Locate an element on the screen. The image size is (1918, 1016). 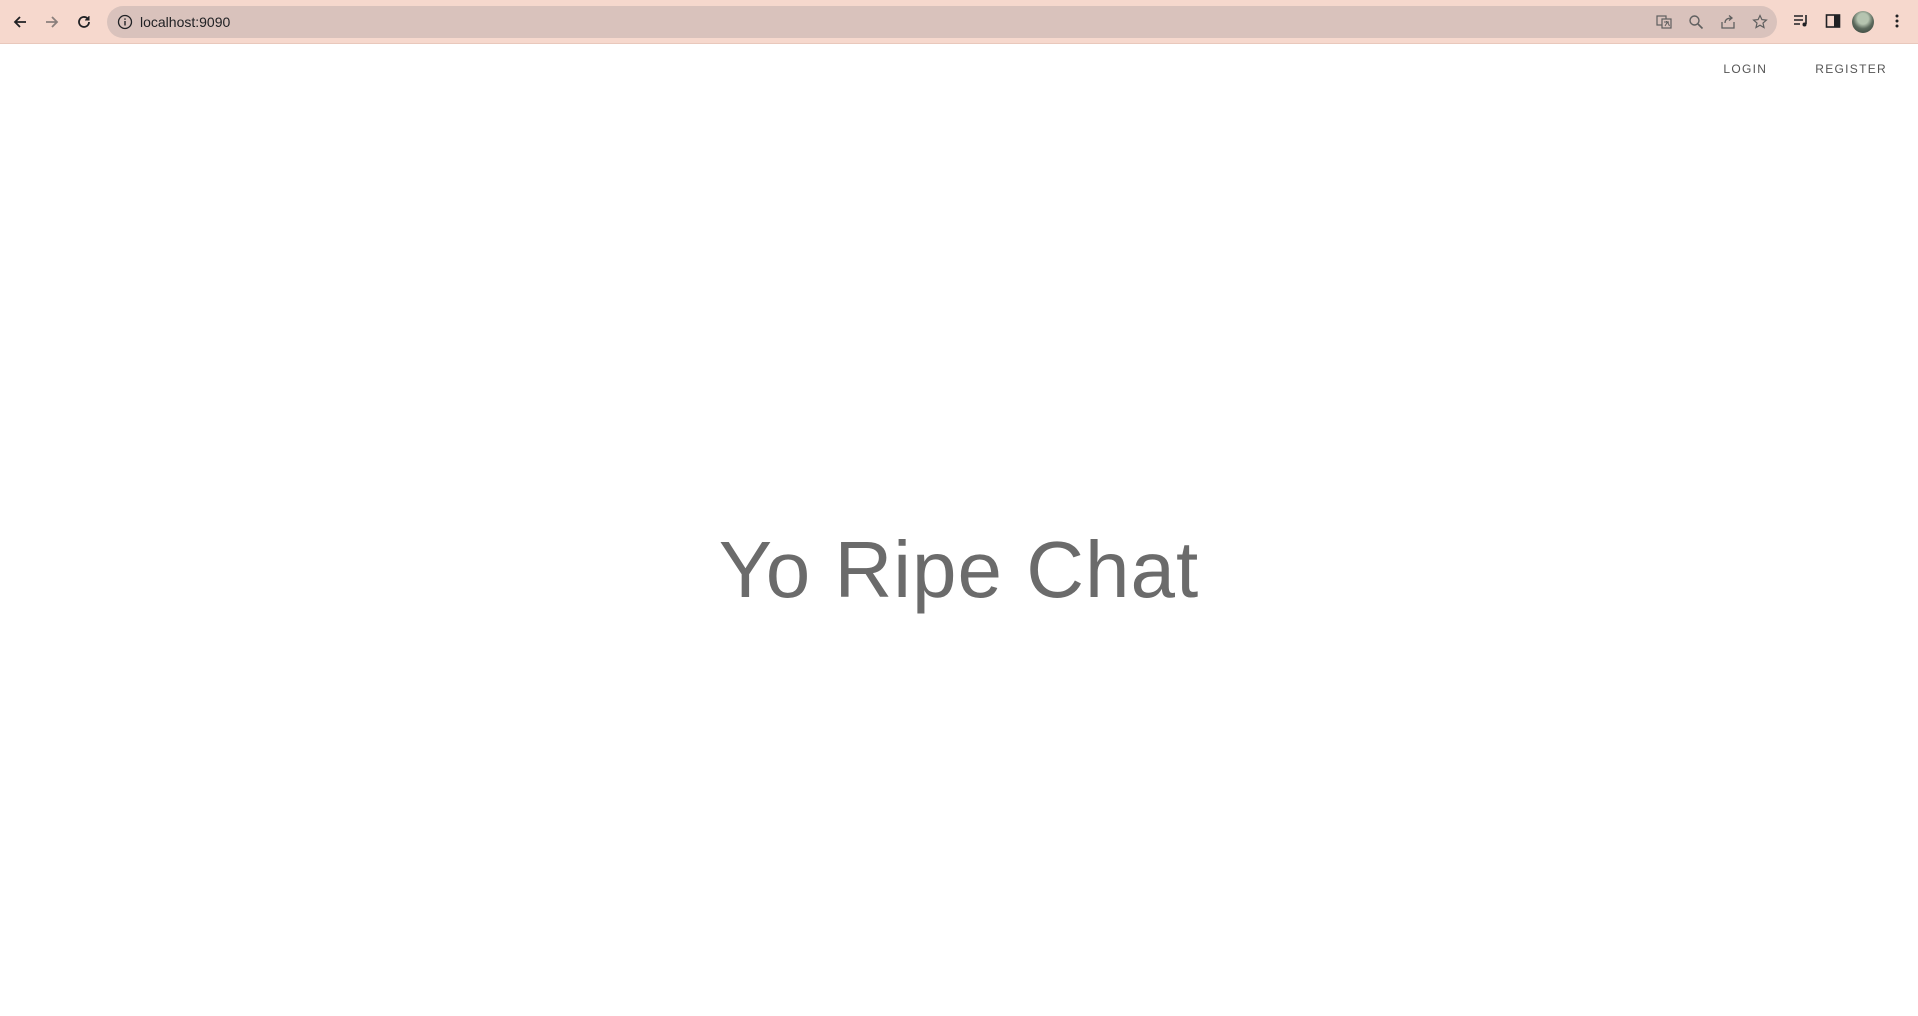
zoom-icon is located at coordinates (1696, 22).